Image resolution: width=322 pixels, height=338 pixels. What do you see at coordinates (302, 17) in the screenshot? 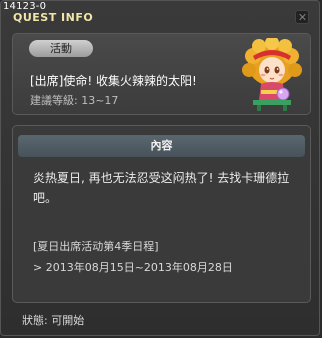
I see `close-button` at bounding box center [302, 17].